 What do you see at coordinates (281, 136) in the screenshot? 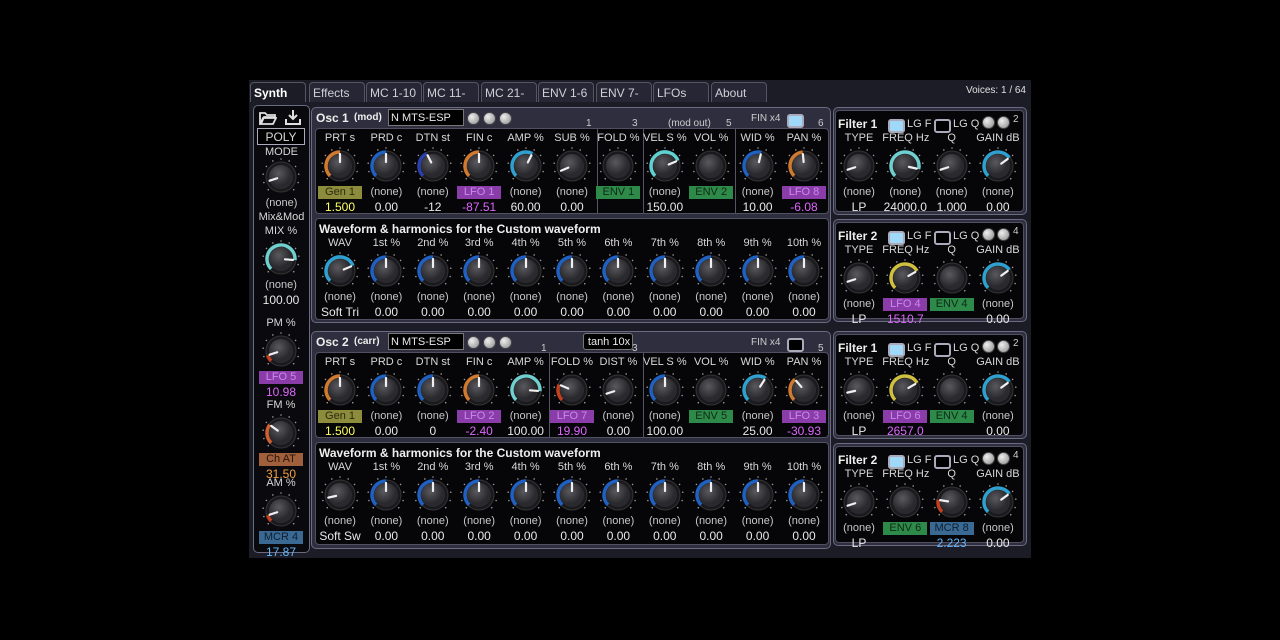
I see `poly-mode-button: POLY` at bounding box center [281, 136].